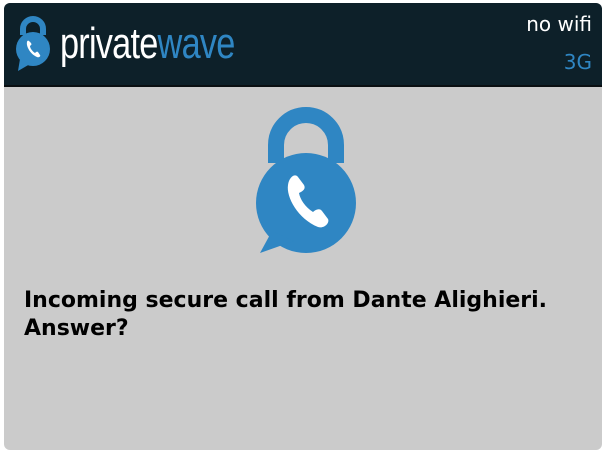 This screenshot has height=453, width=605. What do you see at coordinates (559, 24) in the screenshot?
I see `wifi-status: no wifi` at bounding box center [559, 24].